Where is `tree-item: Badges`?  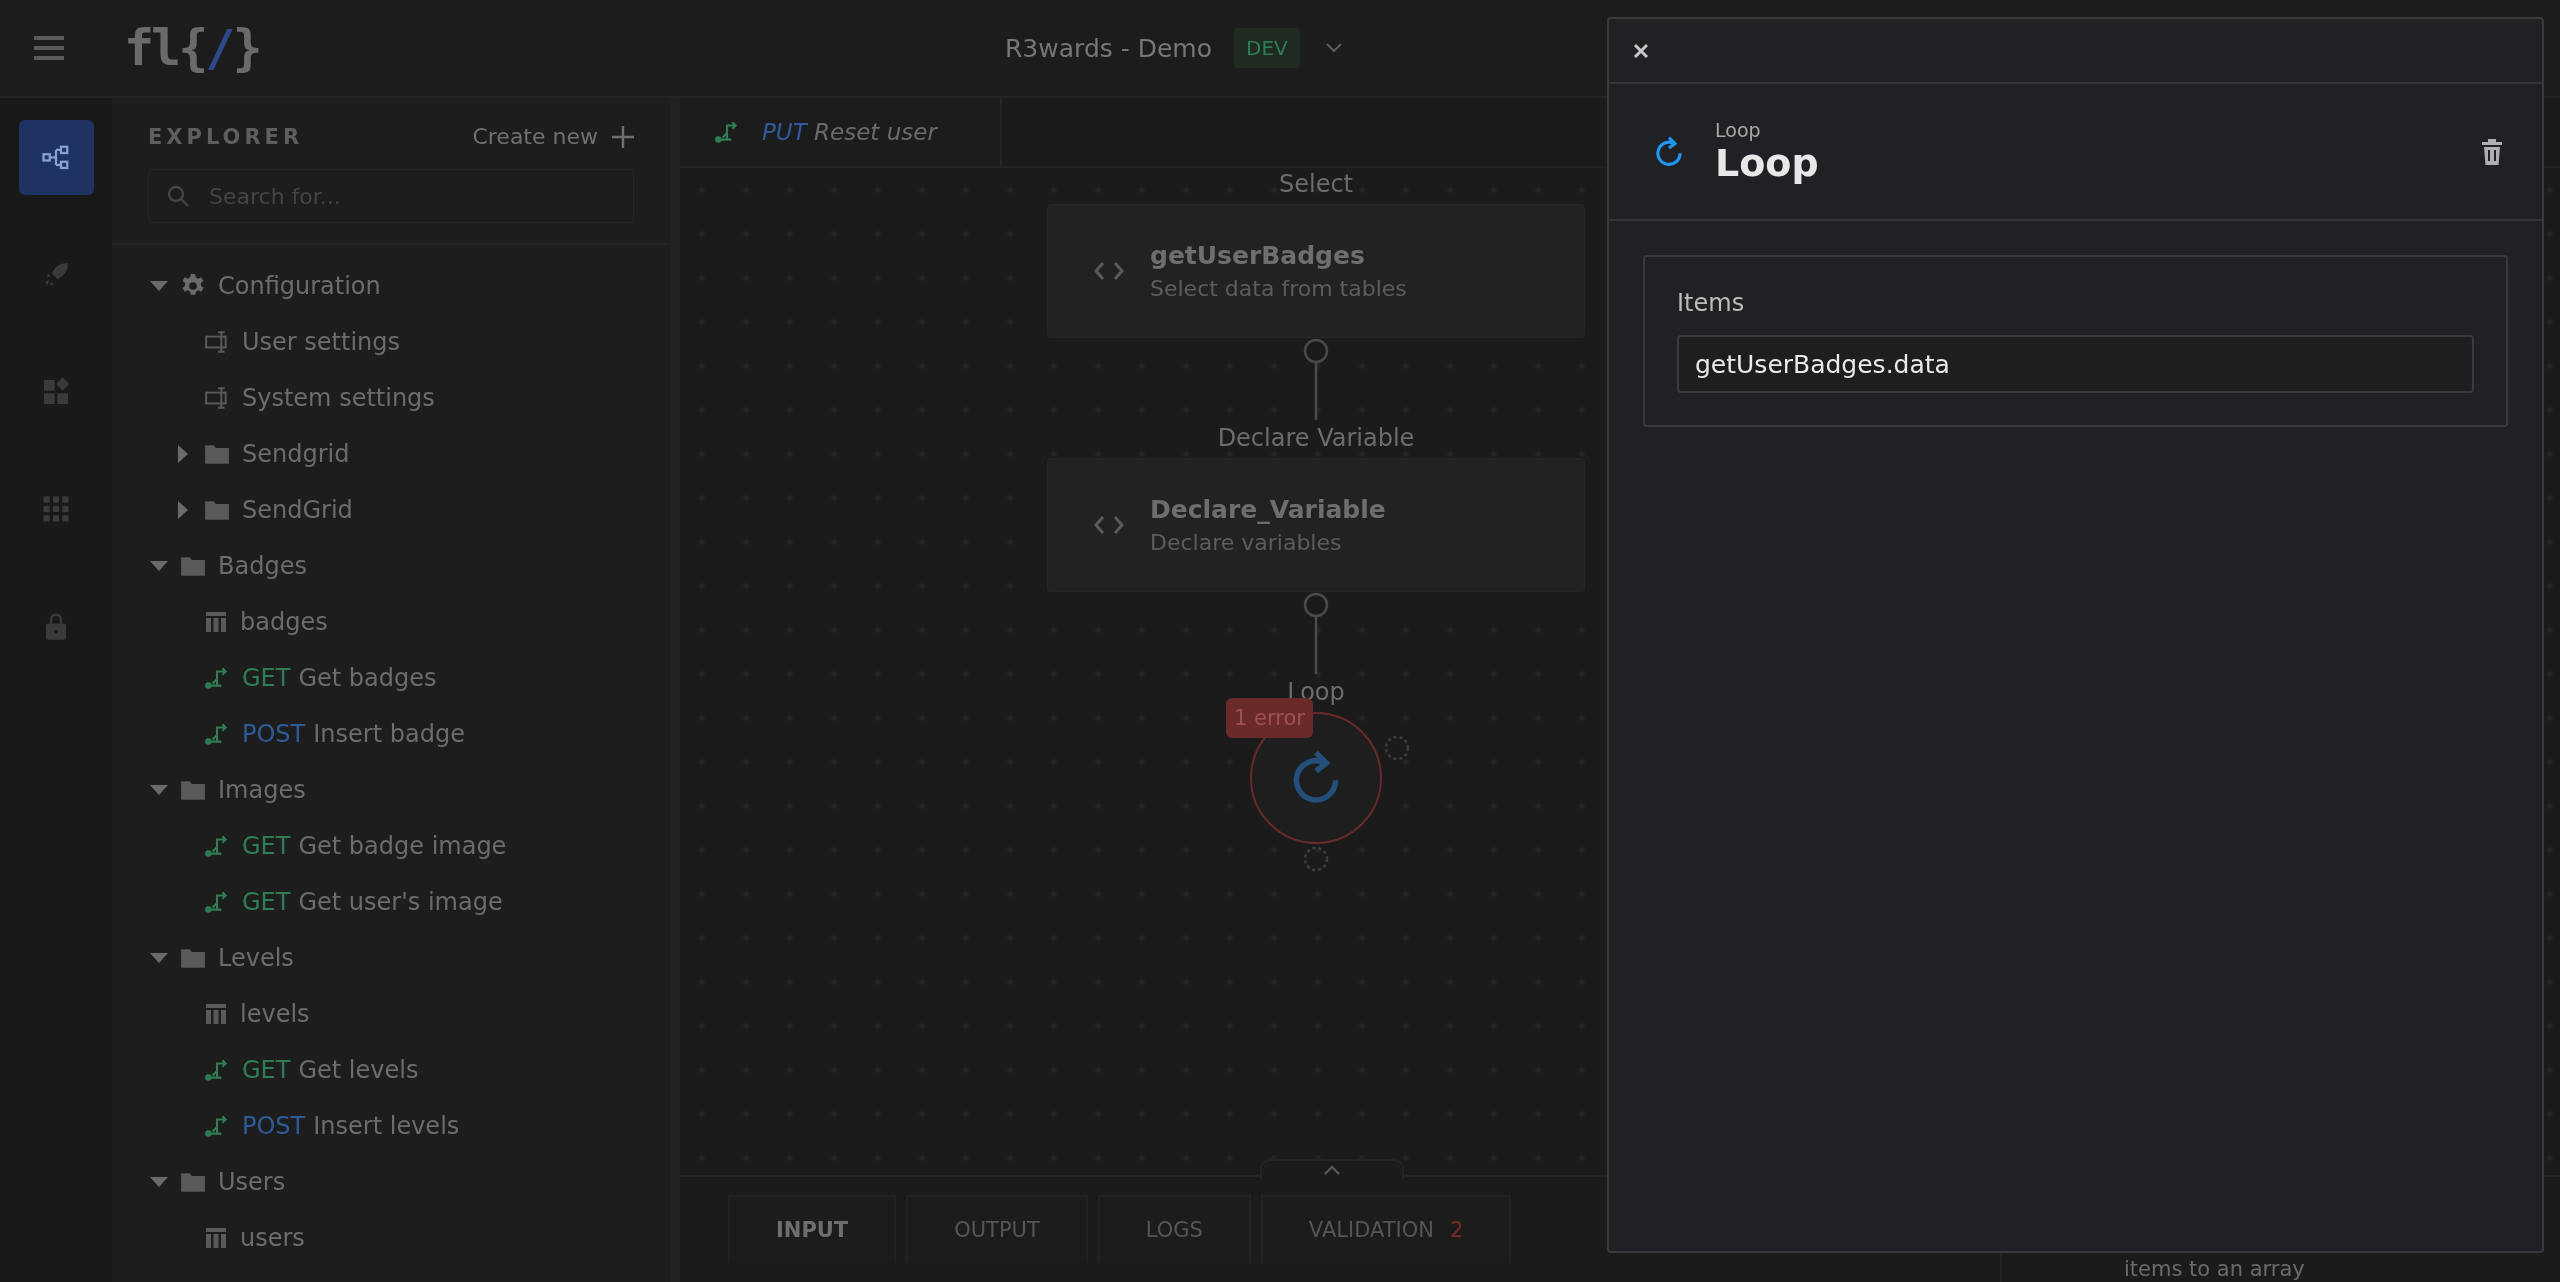
tree-item: Badges is located at coordinates (391, 566).